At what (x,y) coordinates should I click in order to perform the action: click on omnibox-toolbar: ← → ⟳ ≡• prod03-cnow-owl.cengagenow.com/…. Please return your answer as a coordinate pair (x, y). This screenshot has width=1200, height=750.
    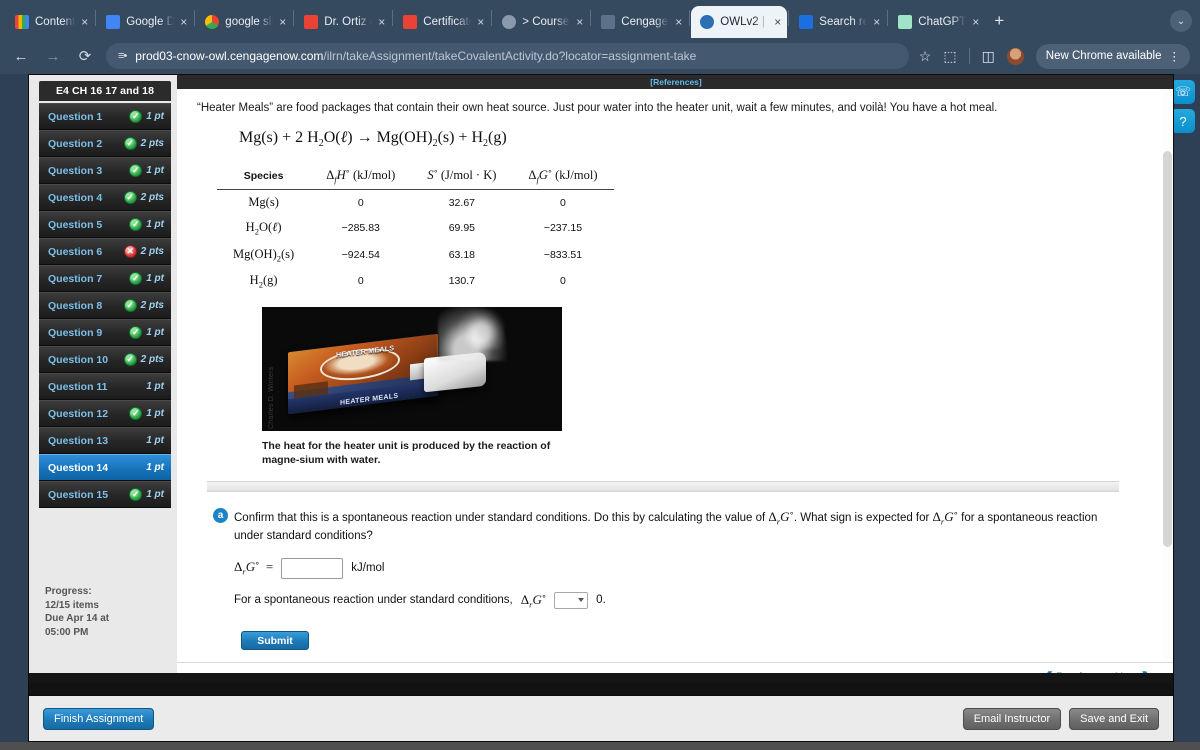
    Looking at the image, I should click on (600, 56).